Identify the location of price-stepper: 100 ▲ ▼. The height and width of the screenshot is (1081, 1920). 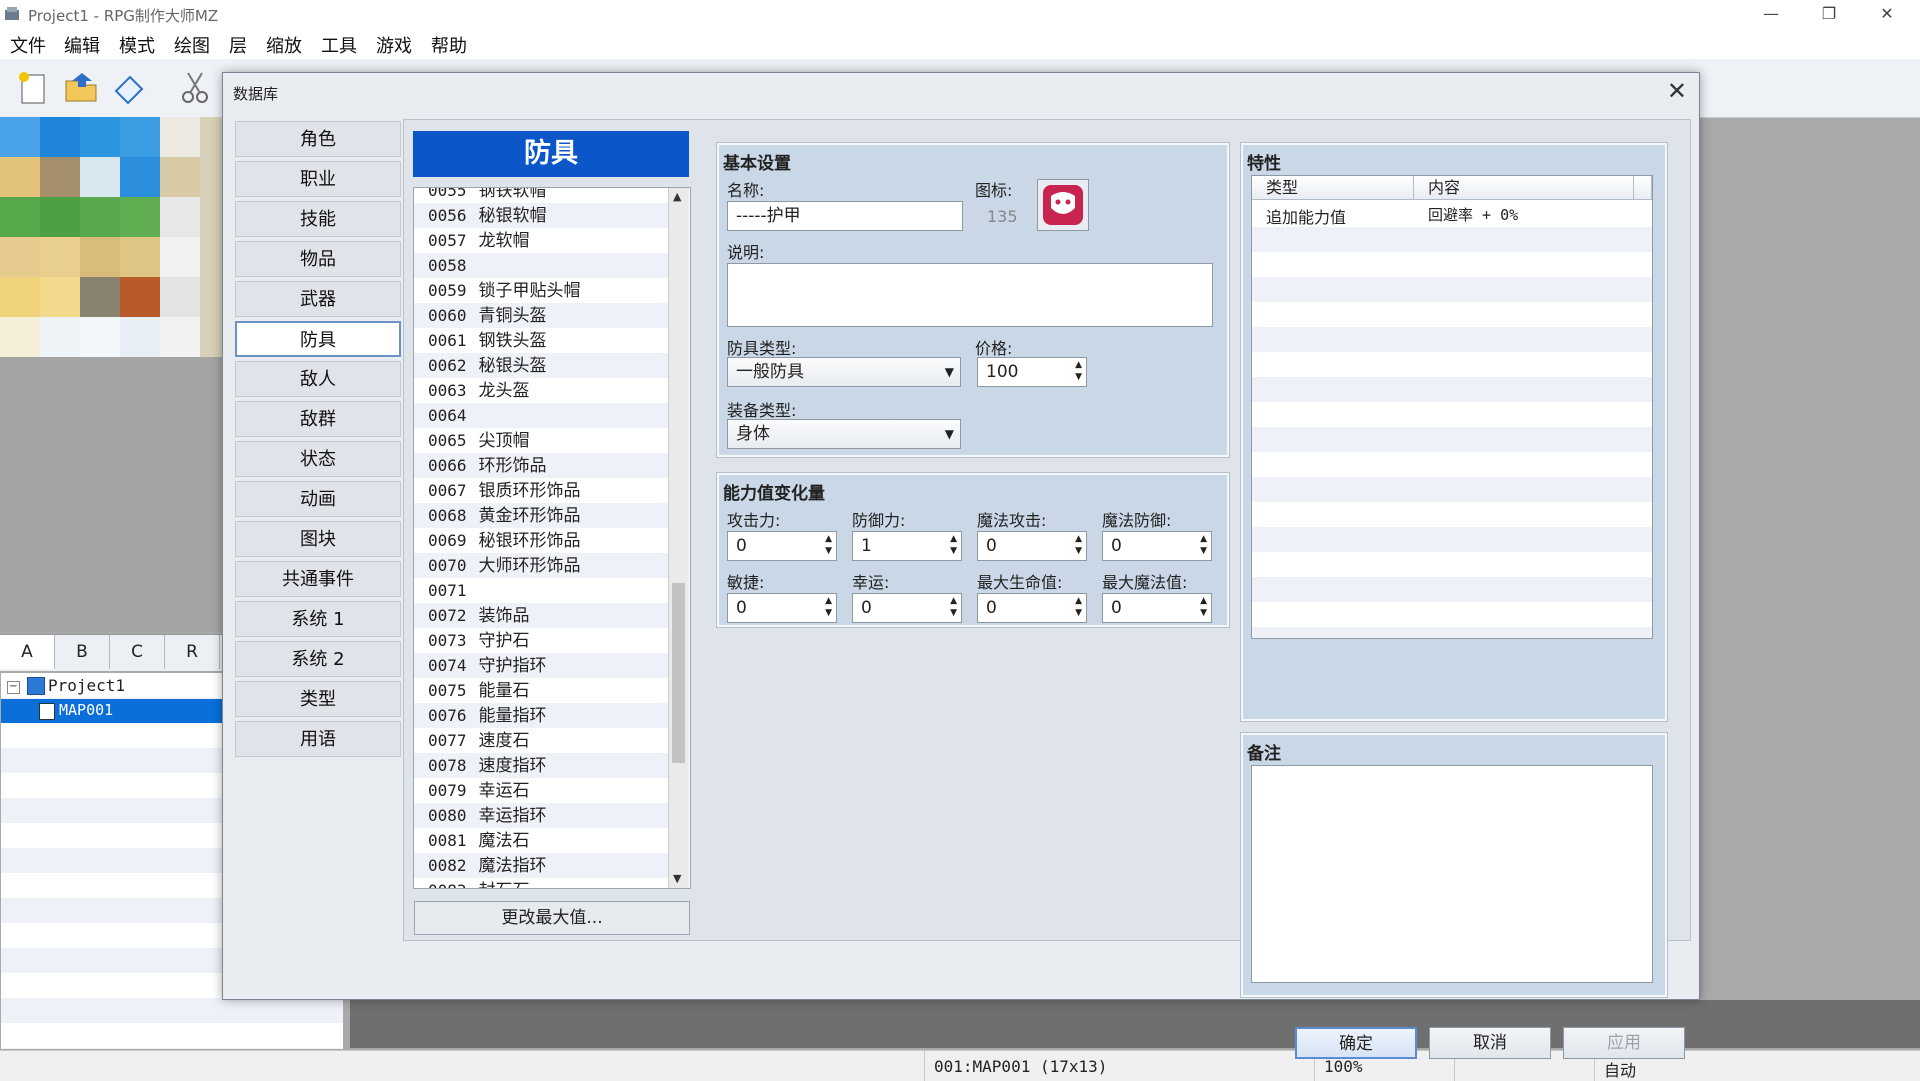
(1032, 372).